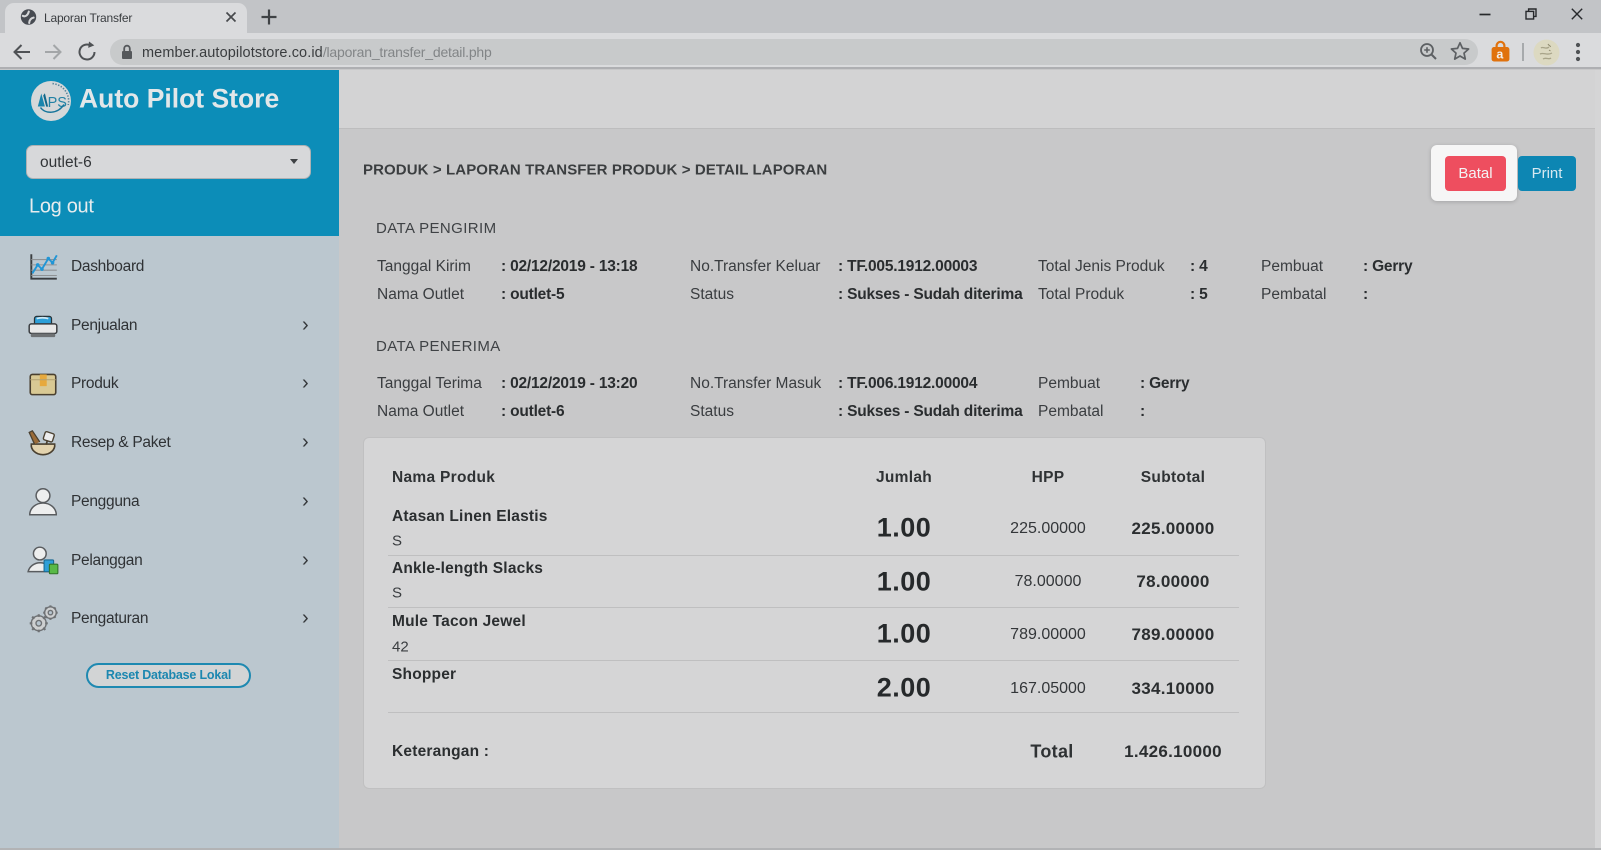  I want to click on svg-text: a, so click(1500, 55).